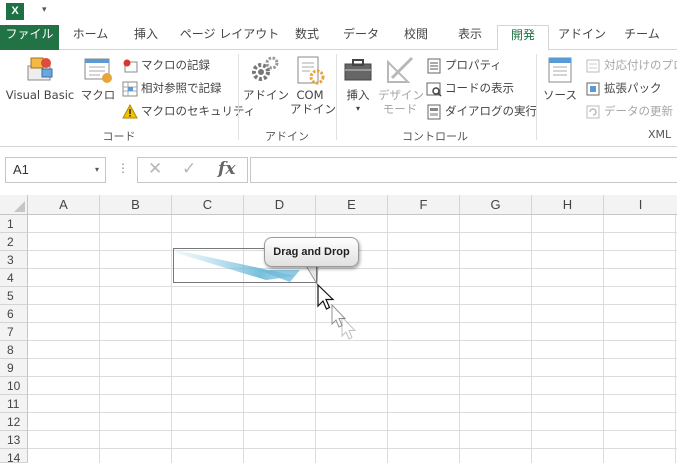 This screenshot has width=677, height=463. What do you see at coordinates (266, 295) in the screenshot?
I see `drag-overlay` at bounding box center [266, 295].